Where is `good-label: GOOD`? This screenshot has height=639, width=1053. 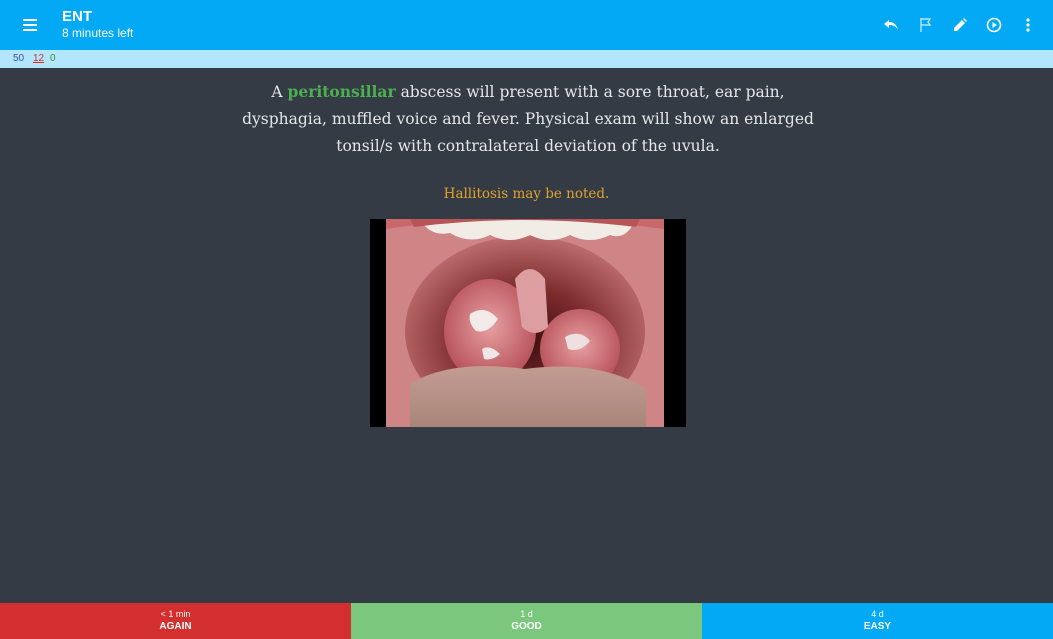
good-label: GOOD is located at coordinates (526, 626).